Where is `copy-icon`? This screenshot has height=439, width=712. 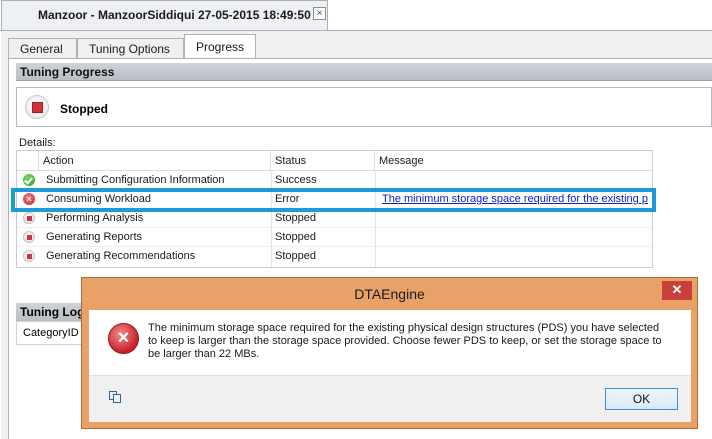 copy-icon is located at coordinates (115, 397).